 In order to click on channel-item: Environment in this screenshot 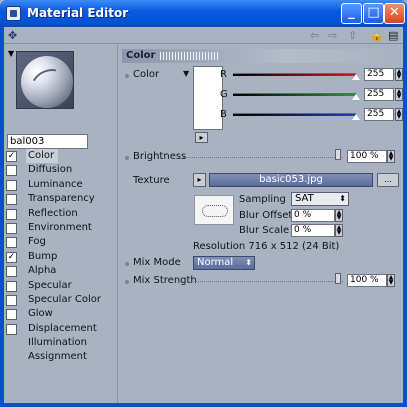, I will do `click(61, 228)`.